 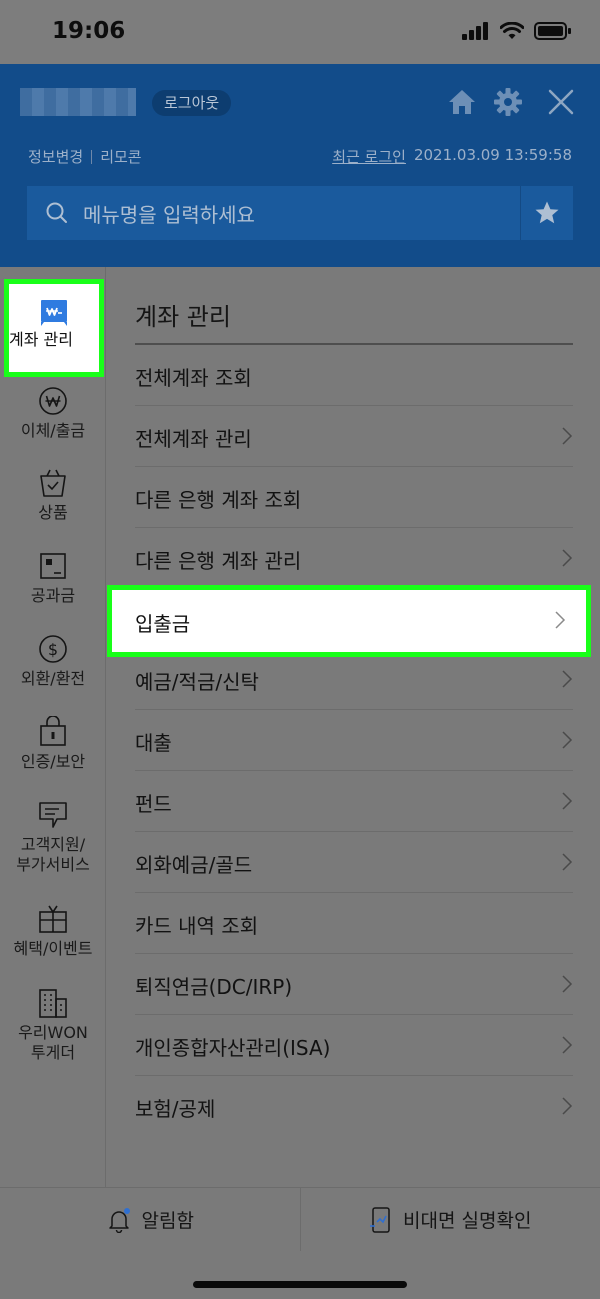 What do you see at coordinates (218, 561) in the screenshot?
I see `menu-item-label: 다른 은행 계좌 관리` at bounding box center [218, 561].